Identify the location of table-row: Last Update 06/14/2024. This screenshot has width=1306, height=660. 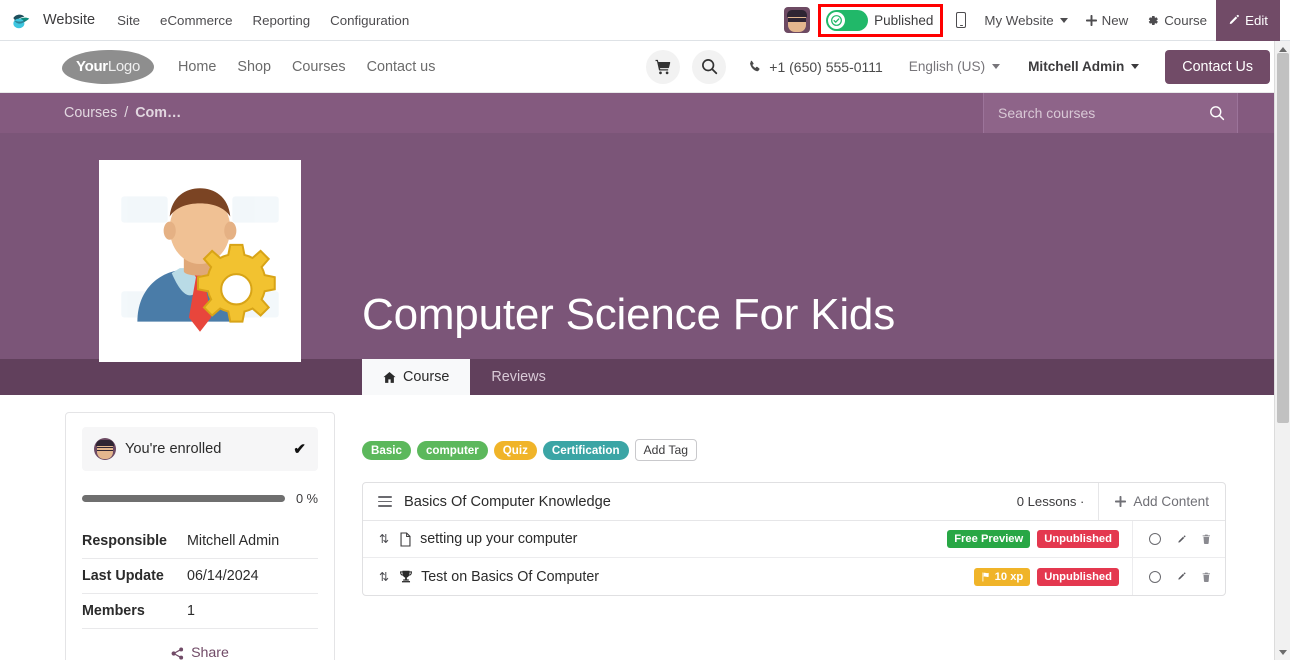
(200, 576).